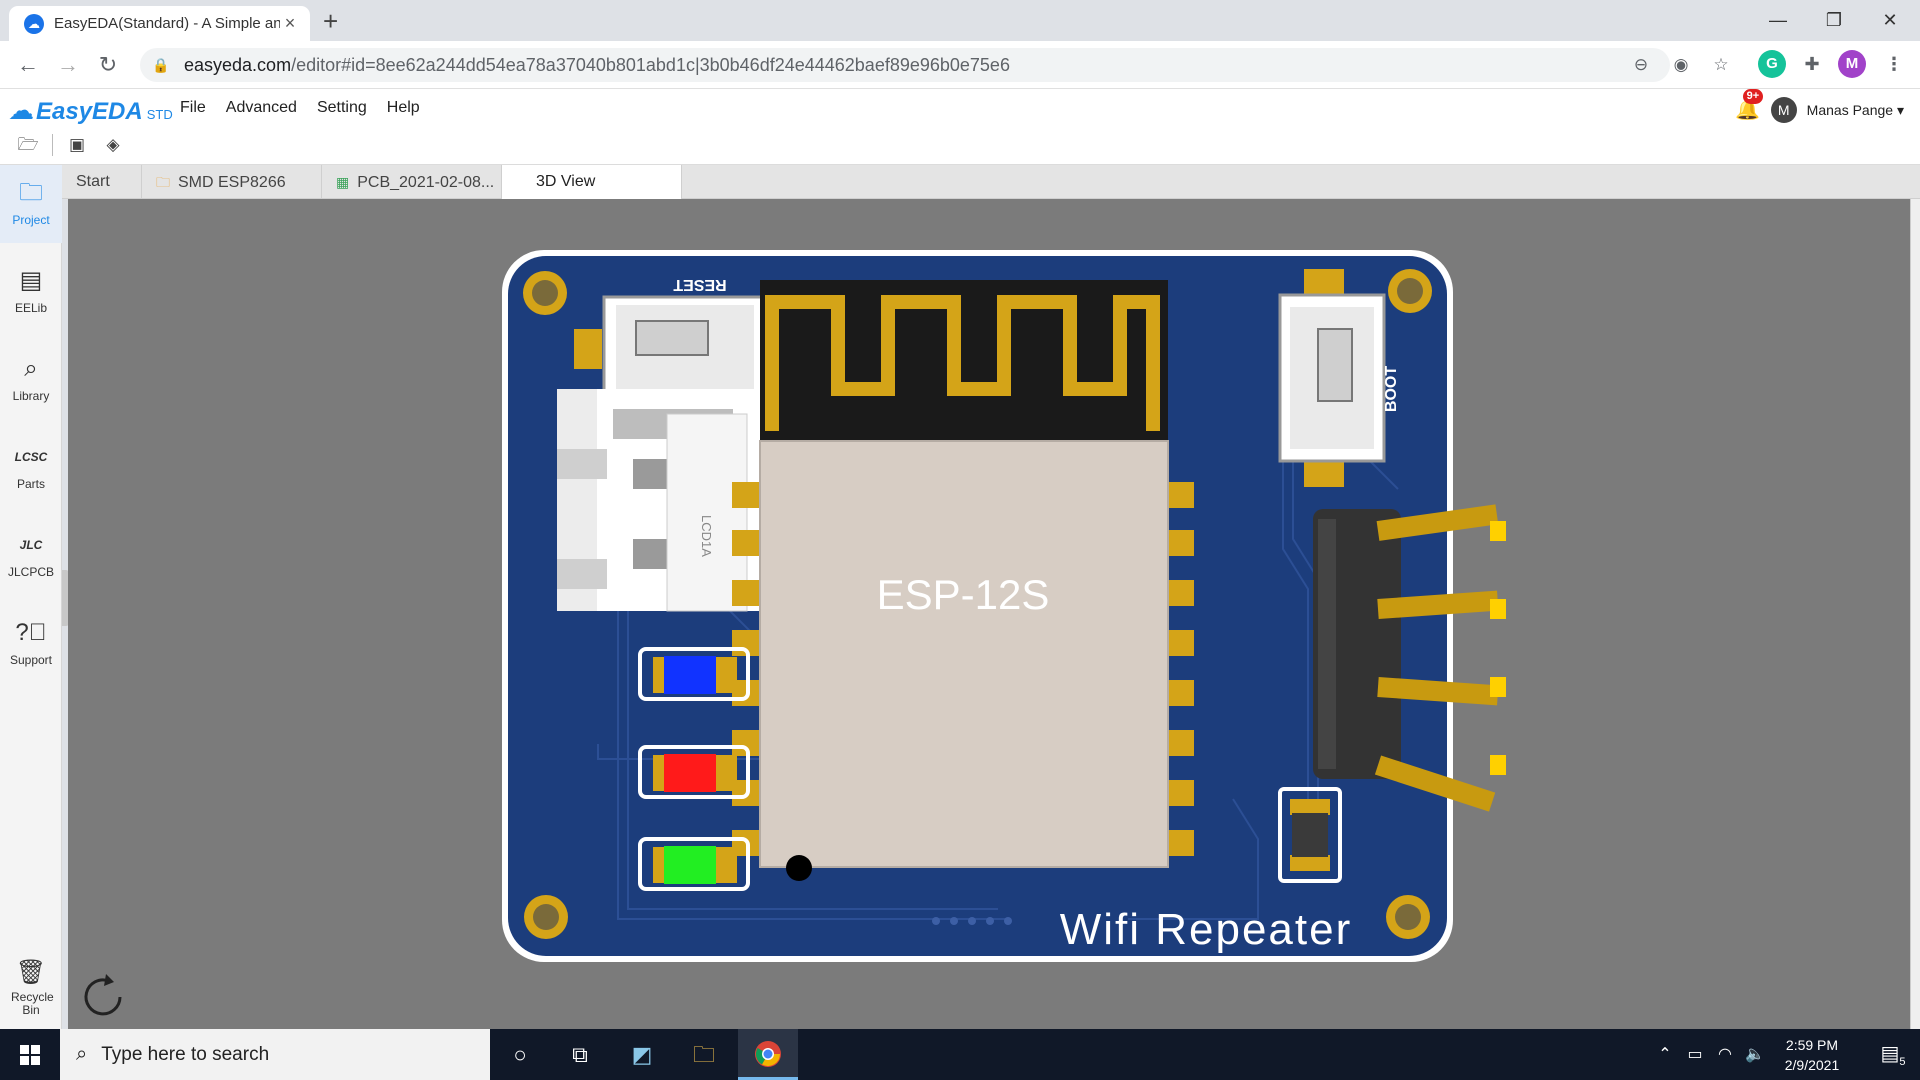  I want to click on jlc-icon: JLC, so click(31, 545).